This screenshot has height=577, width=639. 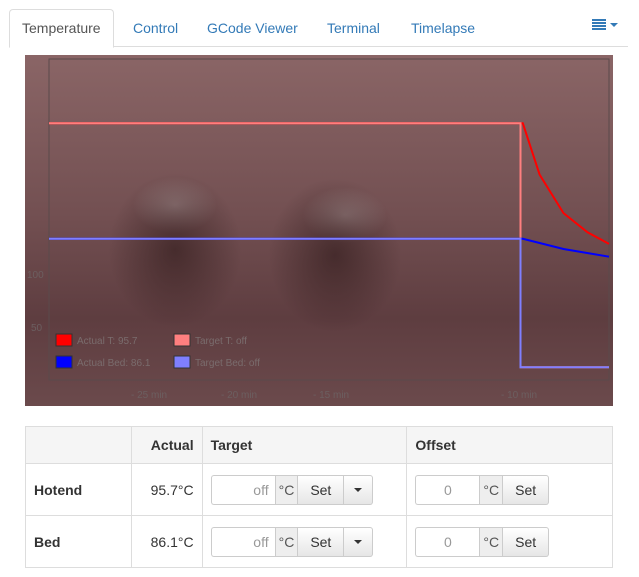 I want to click on table-row-bed: Bed 86.1°C °C Set °C Set, so click(x=319, y=541).